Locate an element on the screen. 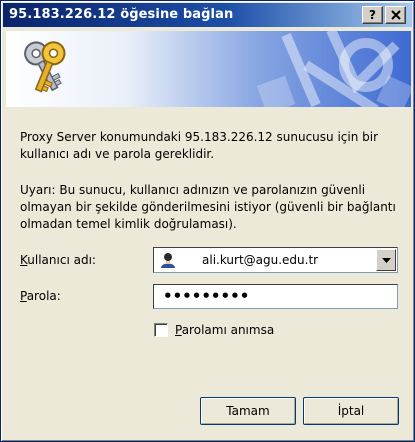 This screenshot has width=415, height=442. password-label-text: arola: is located at coordinates (43, 296).